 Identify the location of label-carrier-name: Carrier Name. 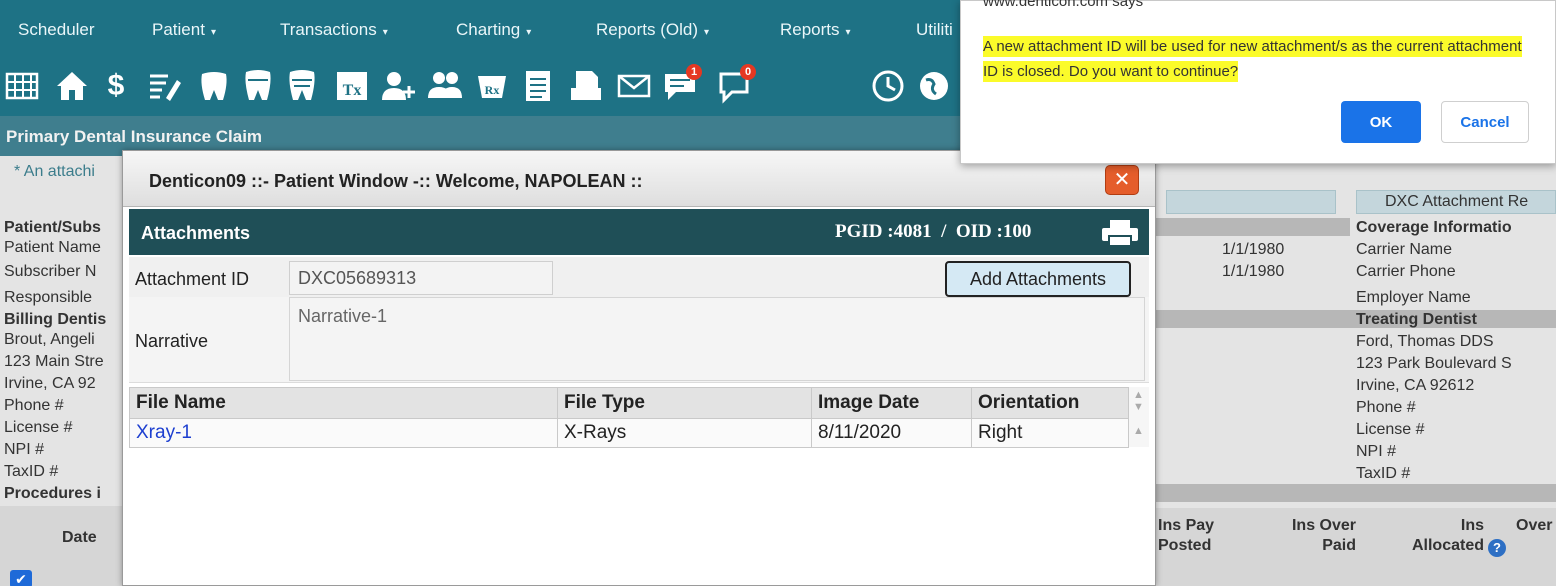
(1404, 249).